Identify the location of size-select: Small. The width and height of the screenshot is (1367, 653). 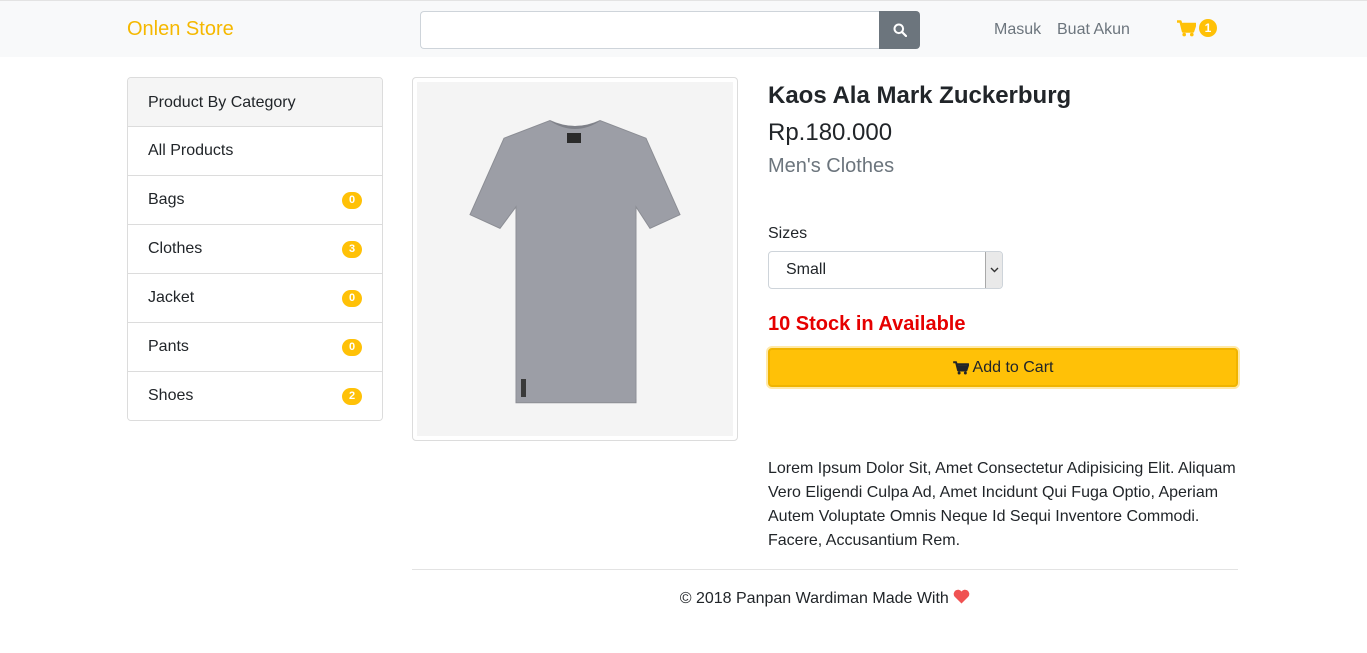
(885, 270).